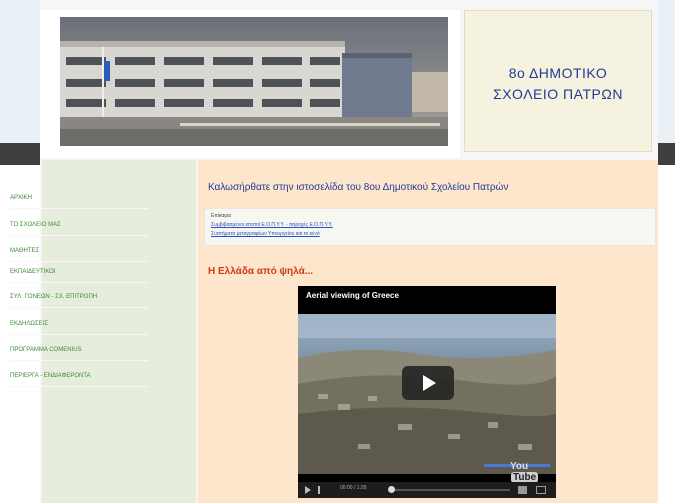 This screenshot has height=503, width=675. Describe the element at coordinates (79, 272) in the screenshot. I see `sidebar-item-teachers: ΕΚΠΑΙΔΕΥΤΙΚΟΙ` at that location.